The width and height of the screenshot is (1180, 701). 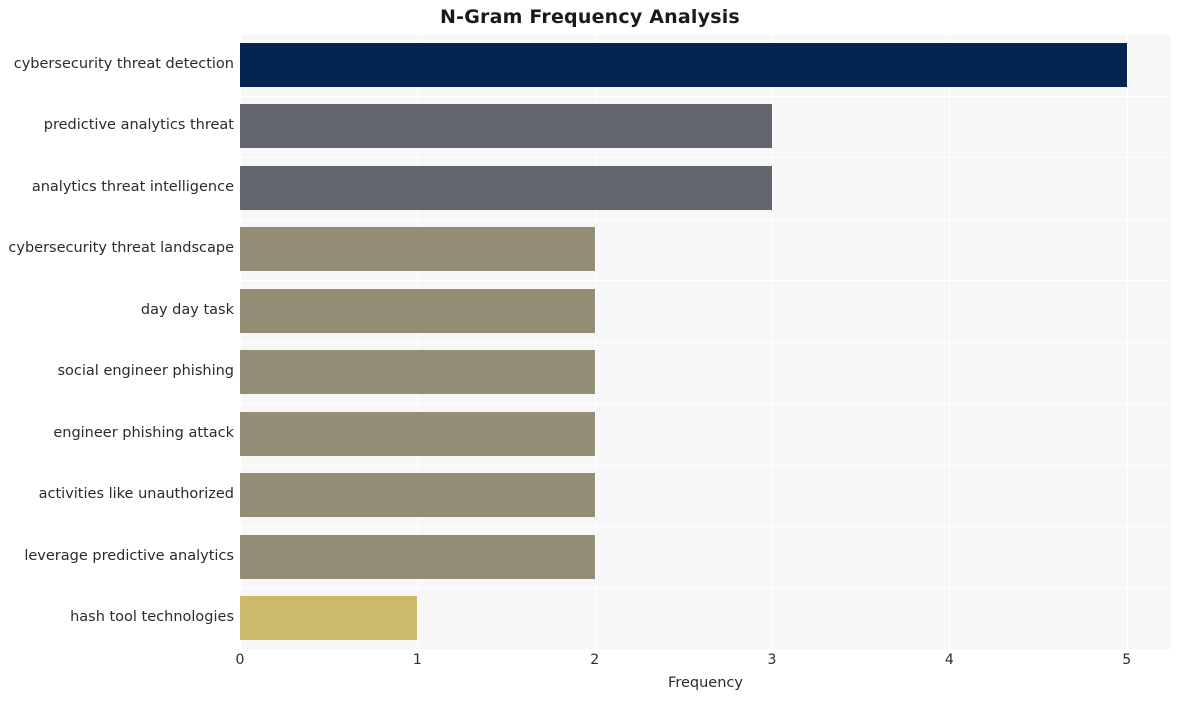 What do you see at coordinates (146, 371) in the screenshot?
I see `y-axis-tick-label: social engineer phishing` at bounding box center [146, 371].